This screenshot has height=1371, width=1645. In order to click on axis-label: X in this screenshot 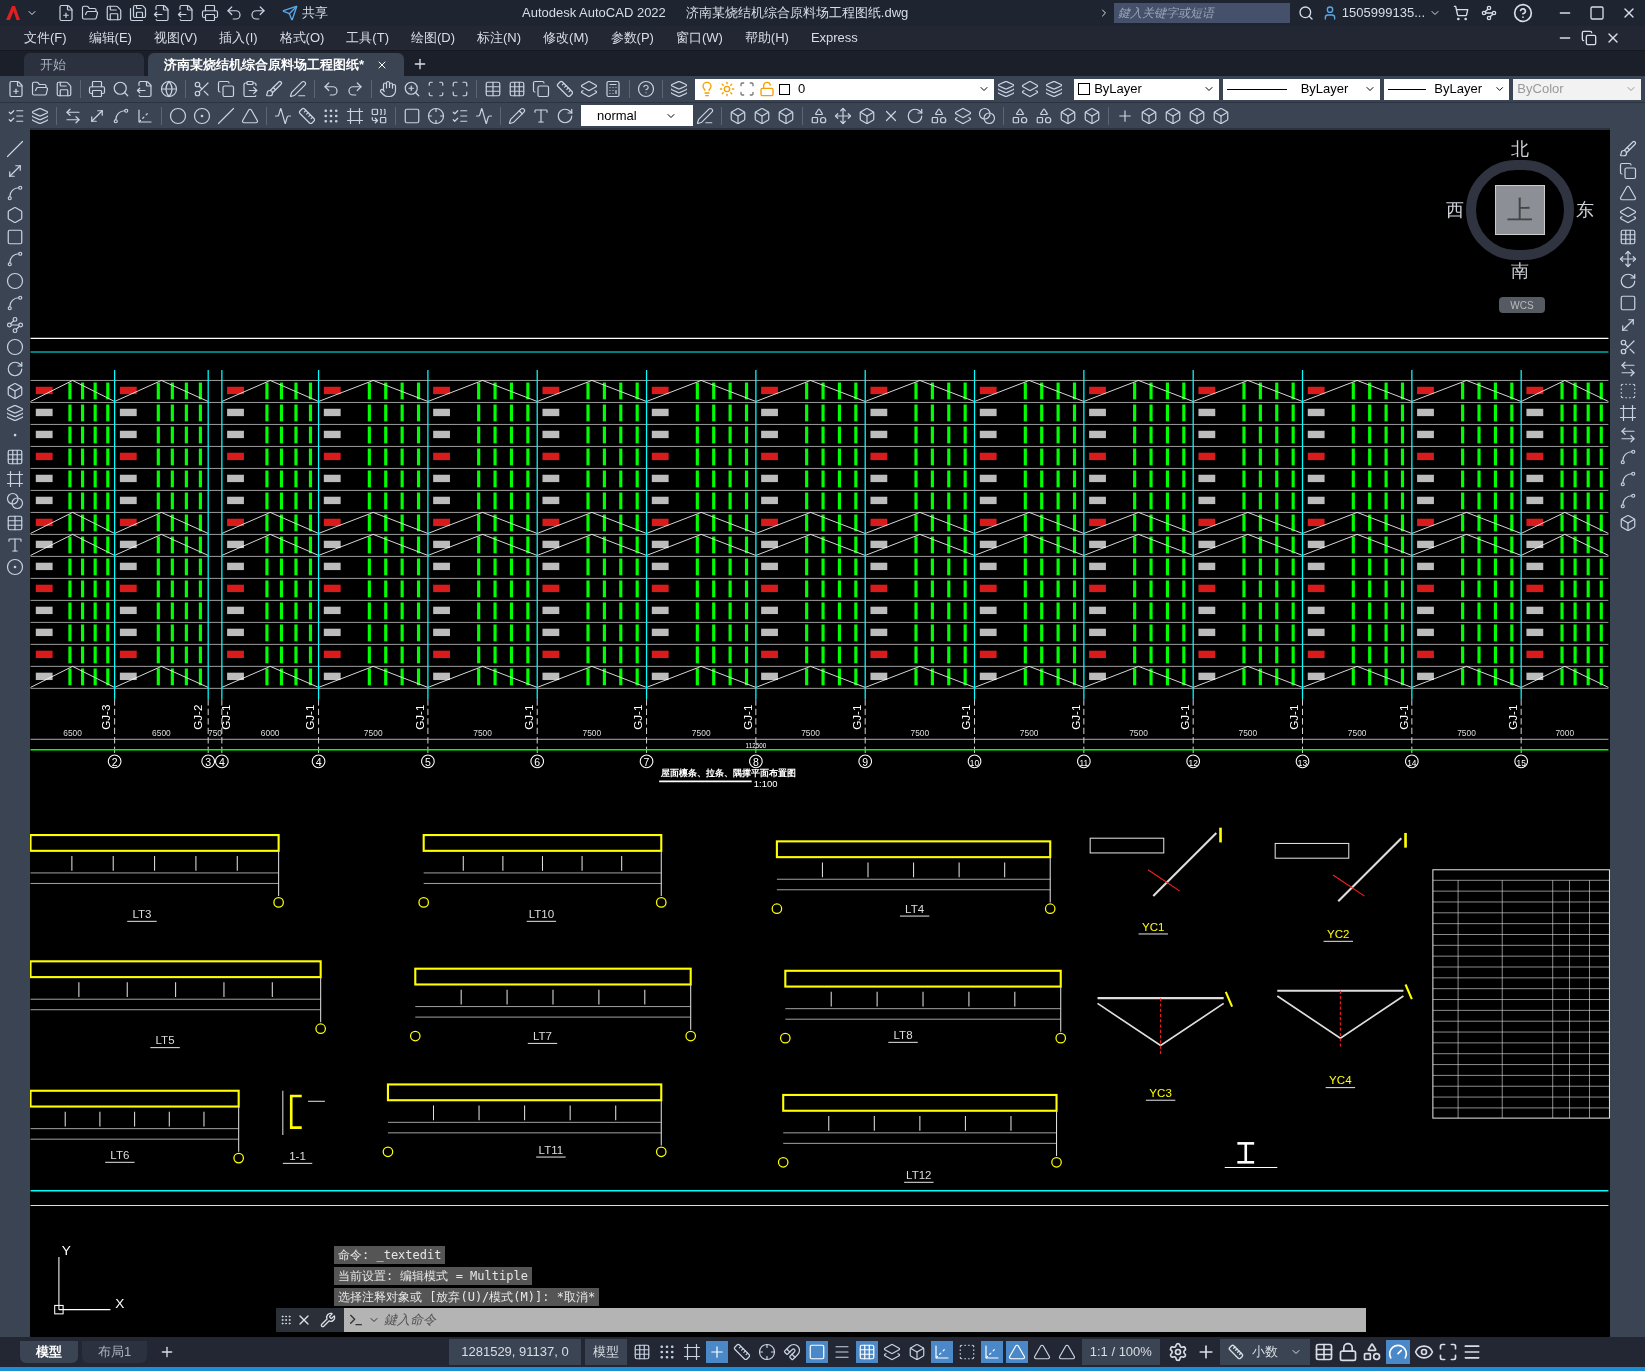, I will do `click(120, 1303)`.